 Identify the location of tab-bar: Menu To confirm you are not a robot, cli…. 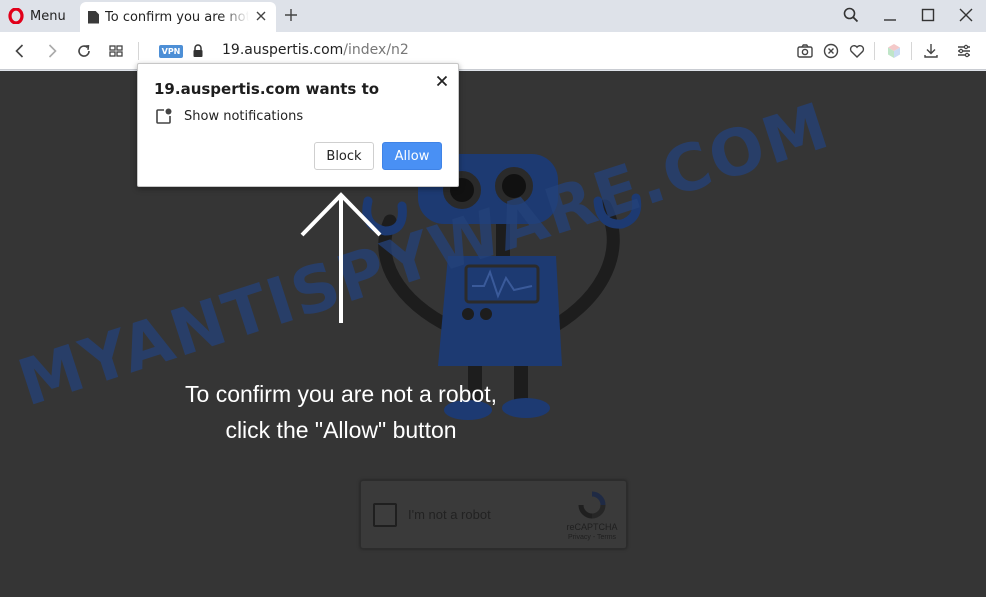
(493, 16).